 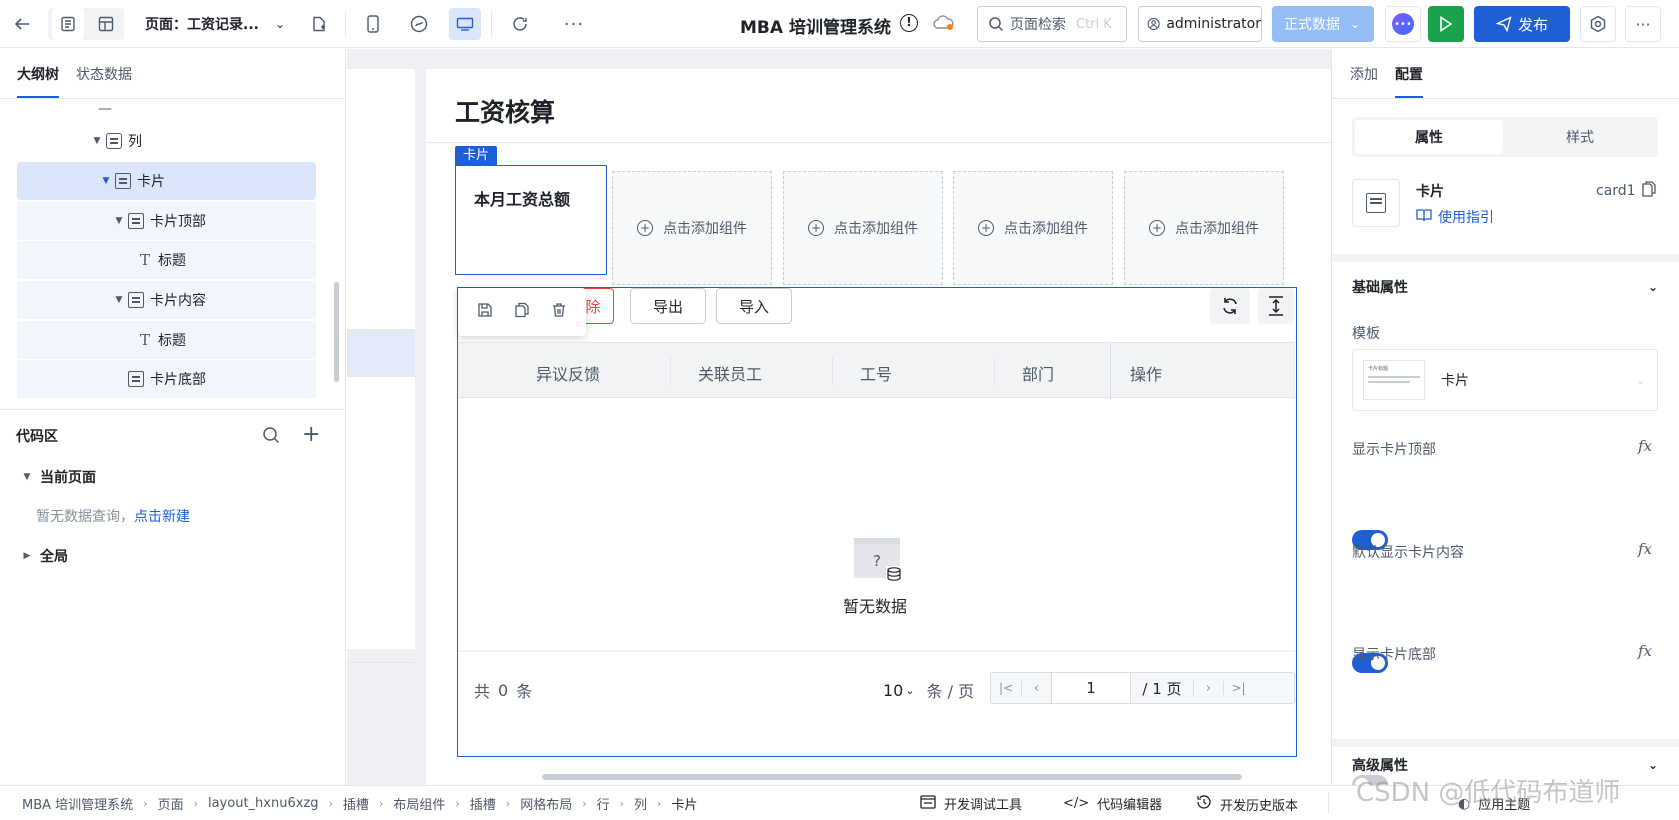 What do you see at coordinates (503, 690) in the screenshot?
I see `total-count: 共 0 条` at bounding box center [503, 690].